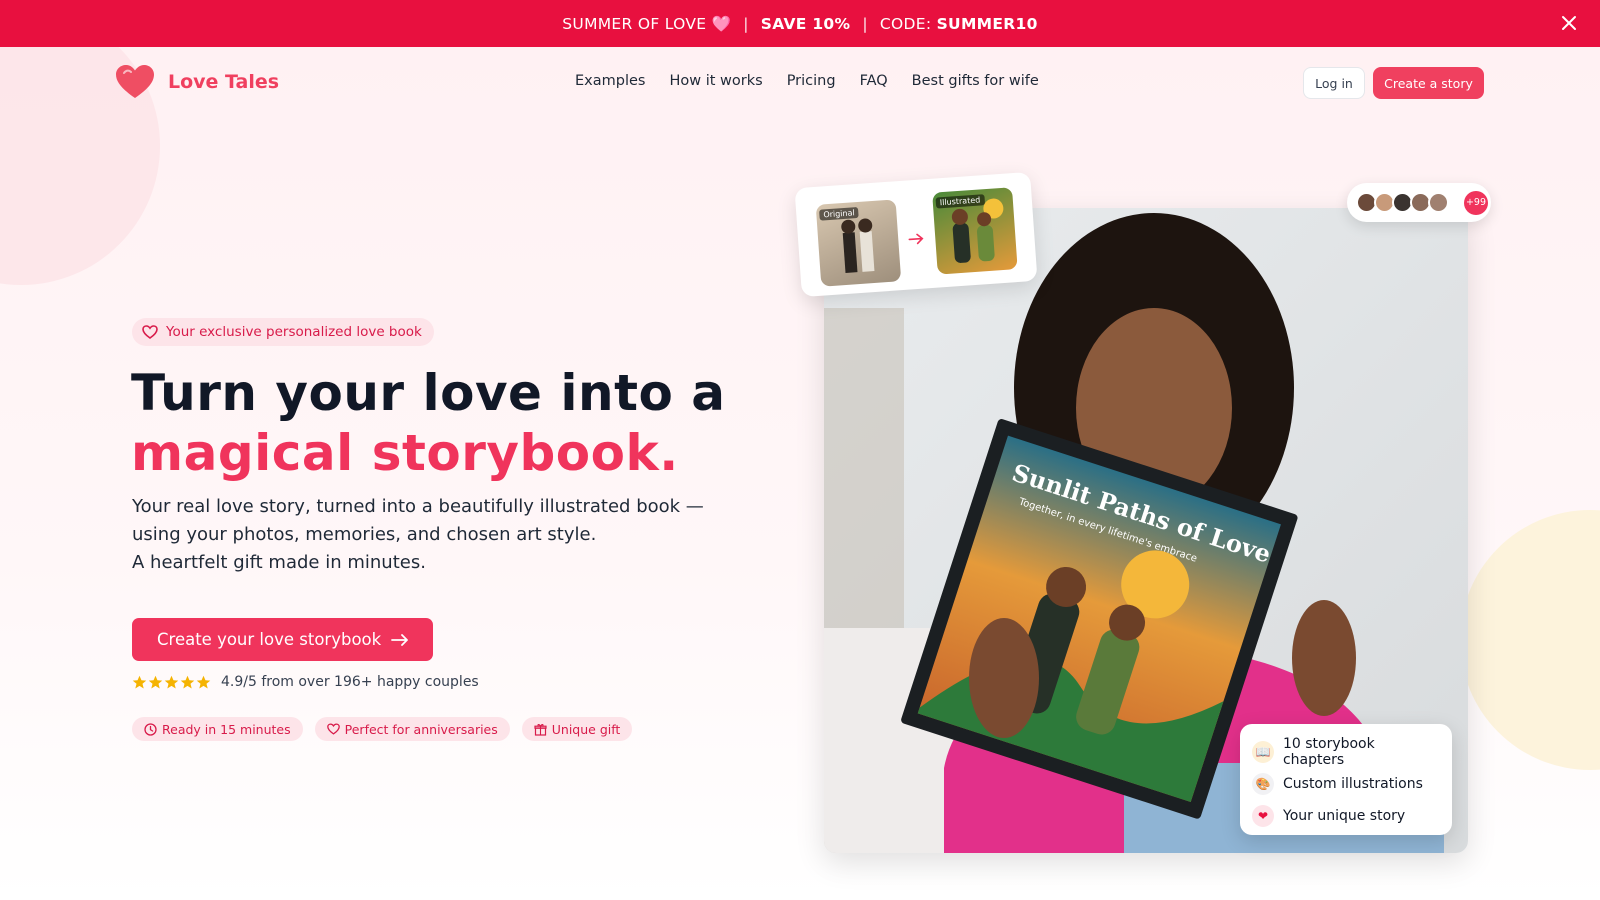 This screenshot has height=900, width=1600. Describe the element at coordinates (905, 23) in the screenshot. I see `promo-code-label: CODE:` at that location.